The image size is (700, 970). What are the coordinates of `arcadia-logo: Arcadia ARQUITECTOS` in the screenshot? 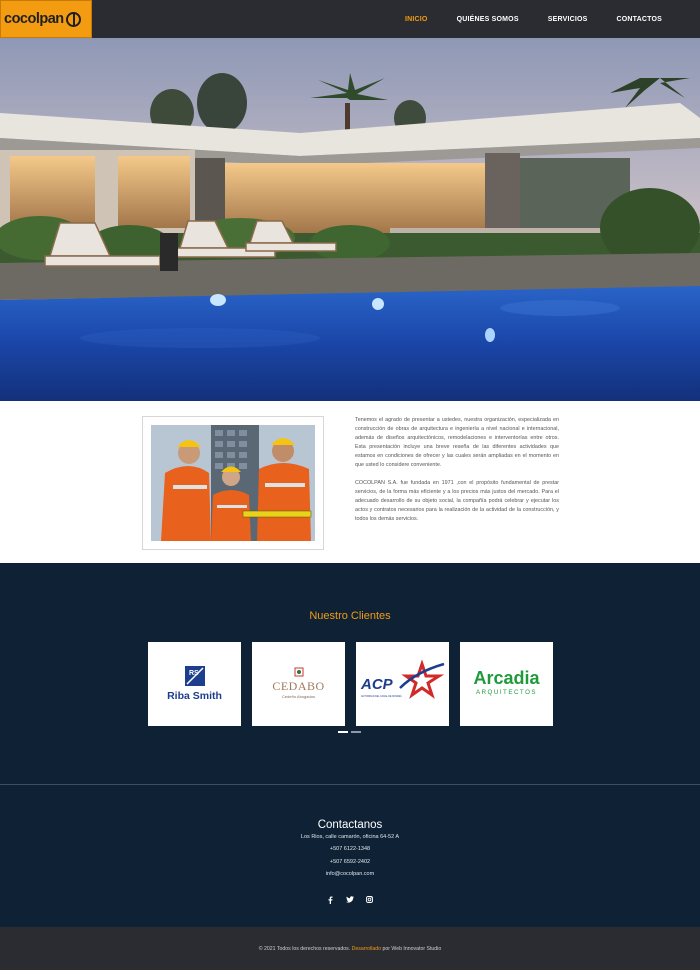 It's located at (506, 682).